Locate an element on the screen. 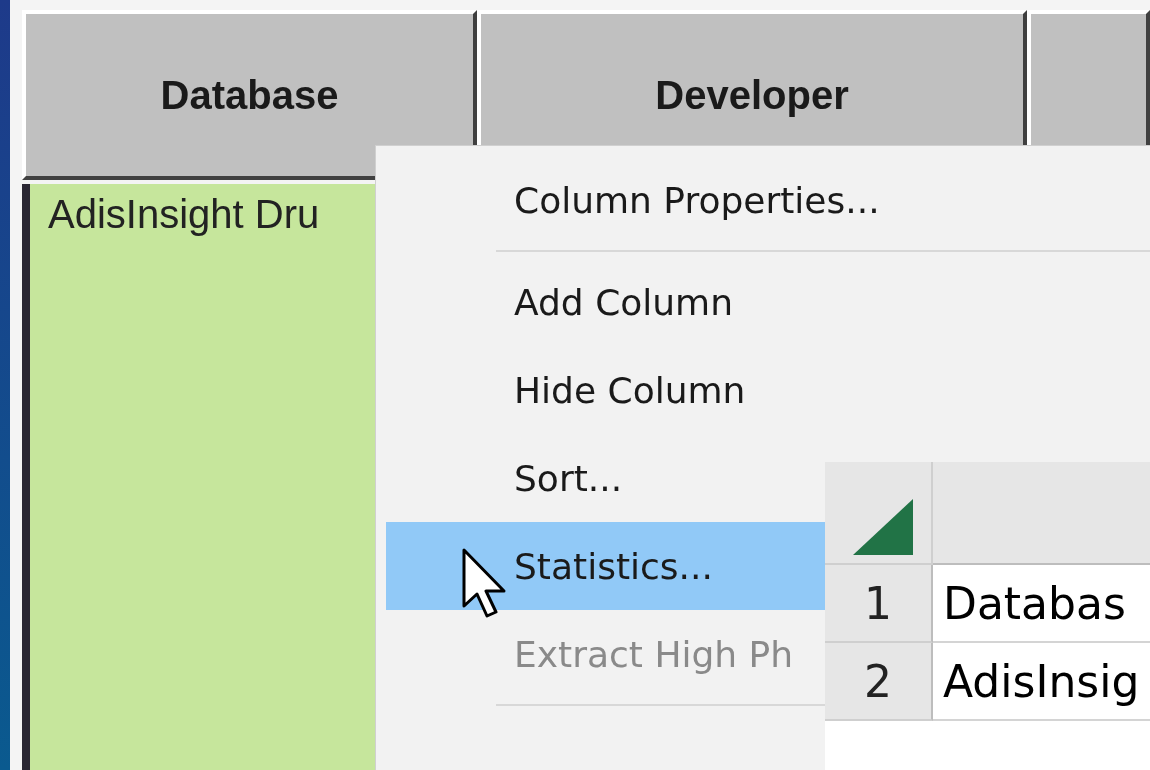 The width and height of the screenshot is (1150, 770). spreadsheet-cell: AdisInsig is located at coordinates (1041, 682).